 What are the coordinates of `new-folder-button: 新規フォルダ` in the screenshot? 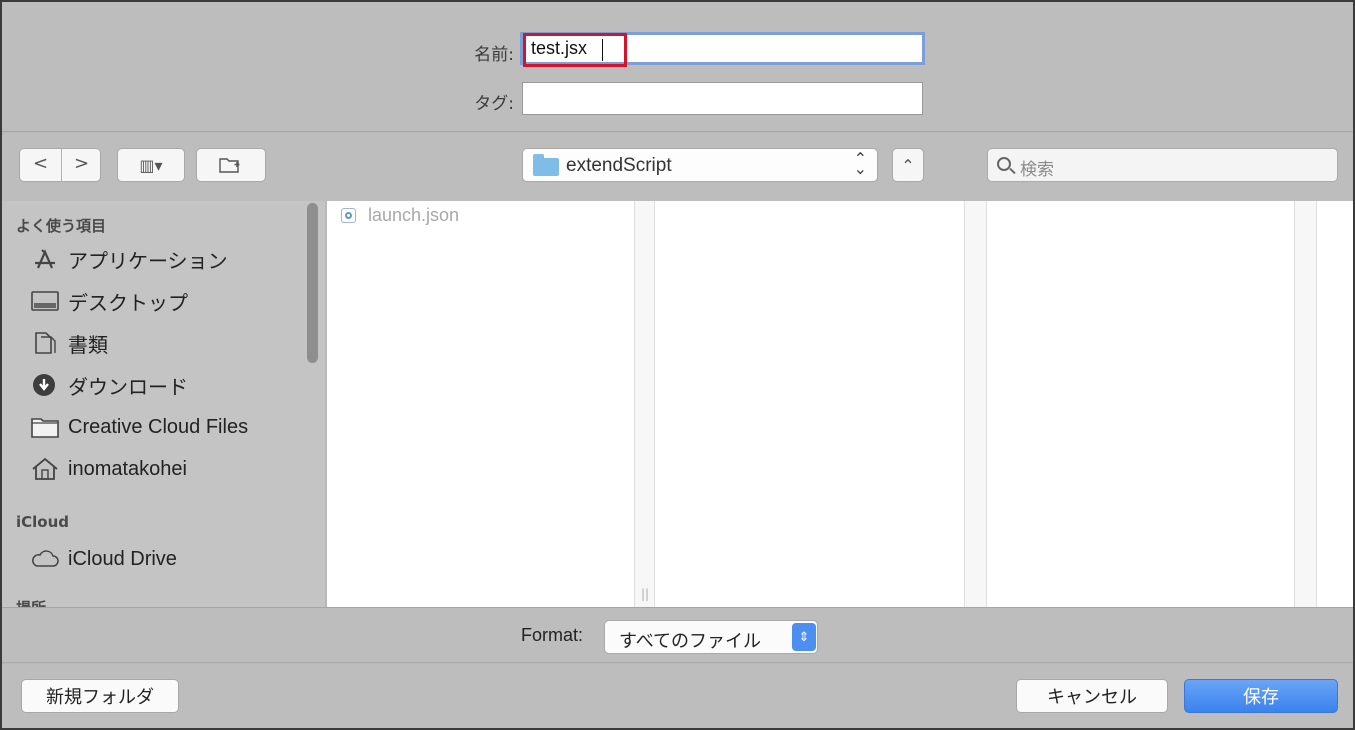 It's located at (100, 696).